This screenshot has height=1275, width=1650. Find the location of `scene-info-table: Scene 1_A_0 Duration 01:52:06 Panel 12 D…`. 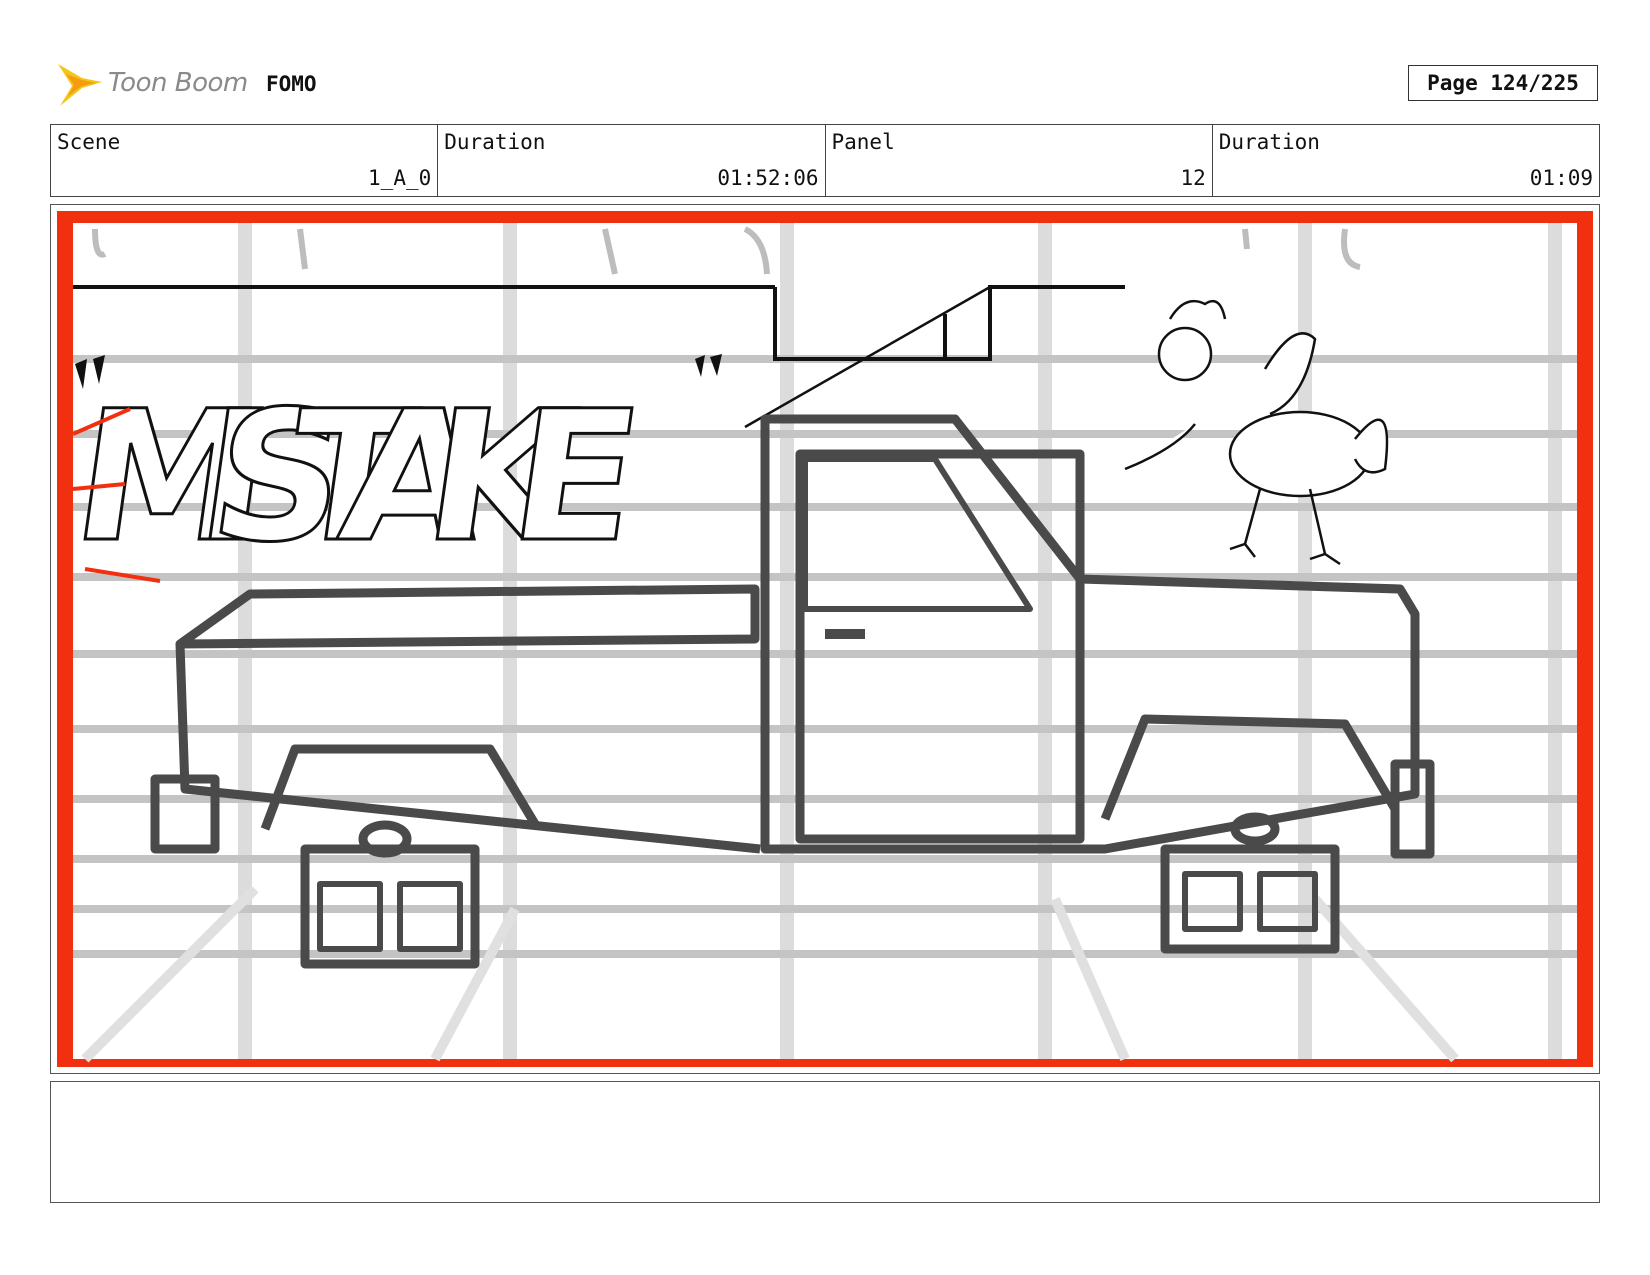

scene-info-table: Scene 1_A_0 Duration 01:52:06 Panel 12 D… is located at coordinates (825, 160).